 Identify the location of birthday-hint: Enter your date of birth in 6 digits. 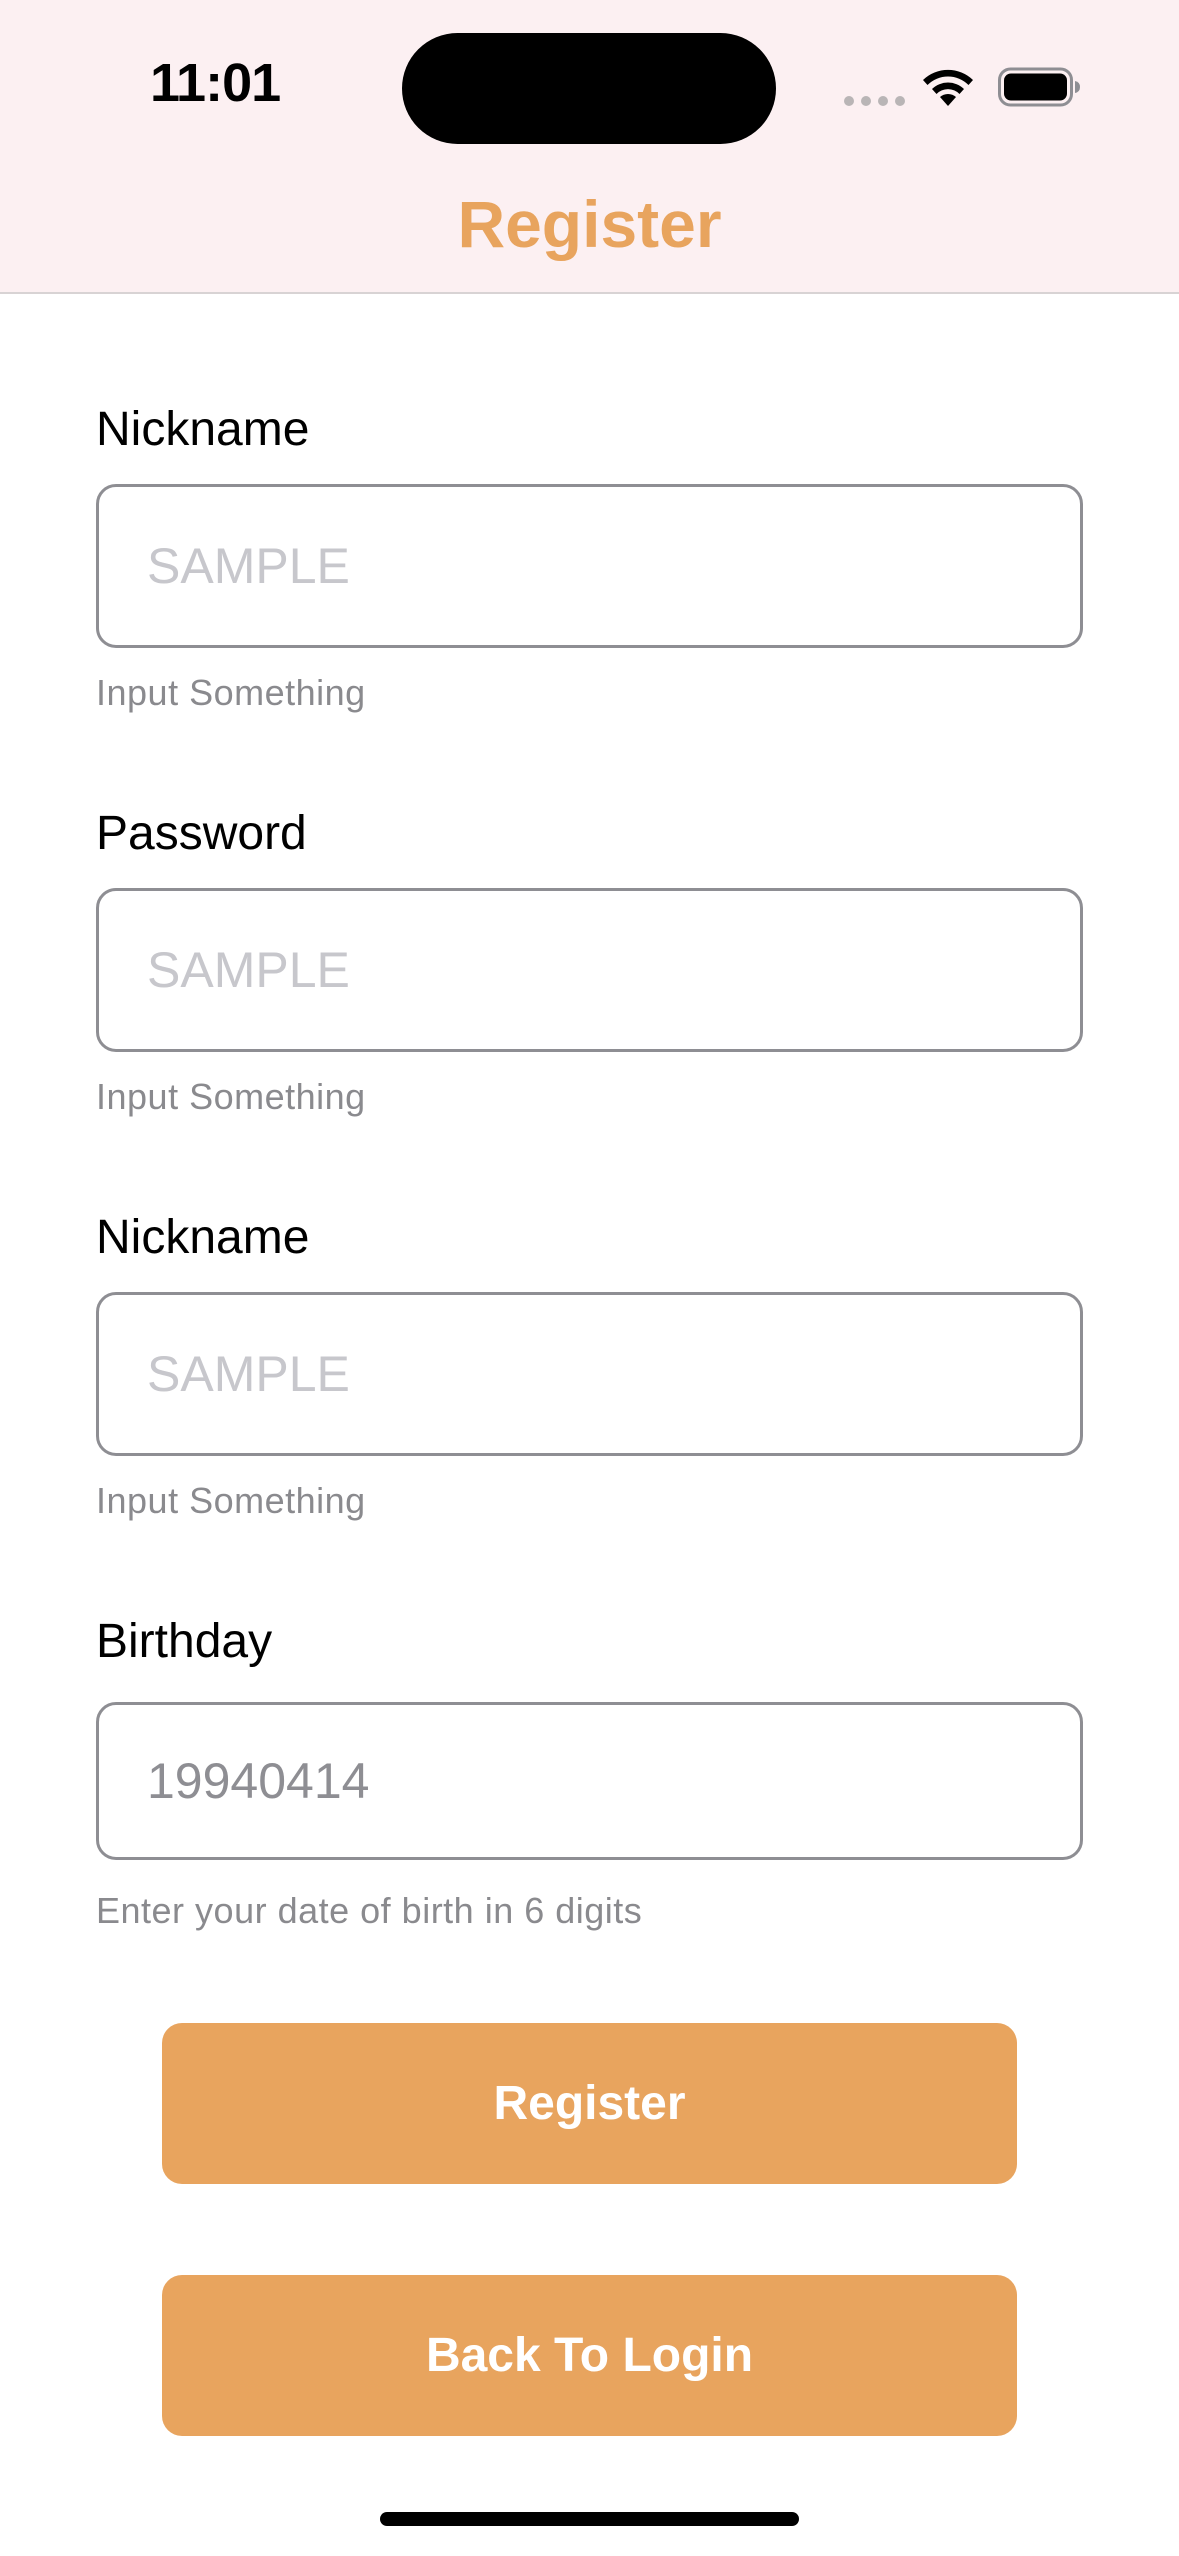
(369, 1910).